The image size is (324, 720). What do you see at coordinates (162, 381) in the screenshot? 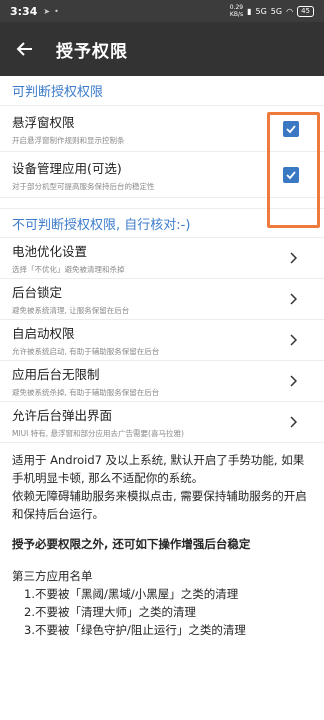
I see `unrestricted-background-row: 应用后台无限制 避免被系统杀掉, 有助于辅助服务保留在后台` at bounding box center [162, 381].